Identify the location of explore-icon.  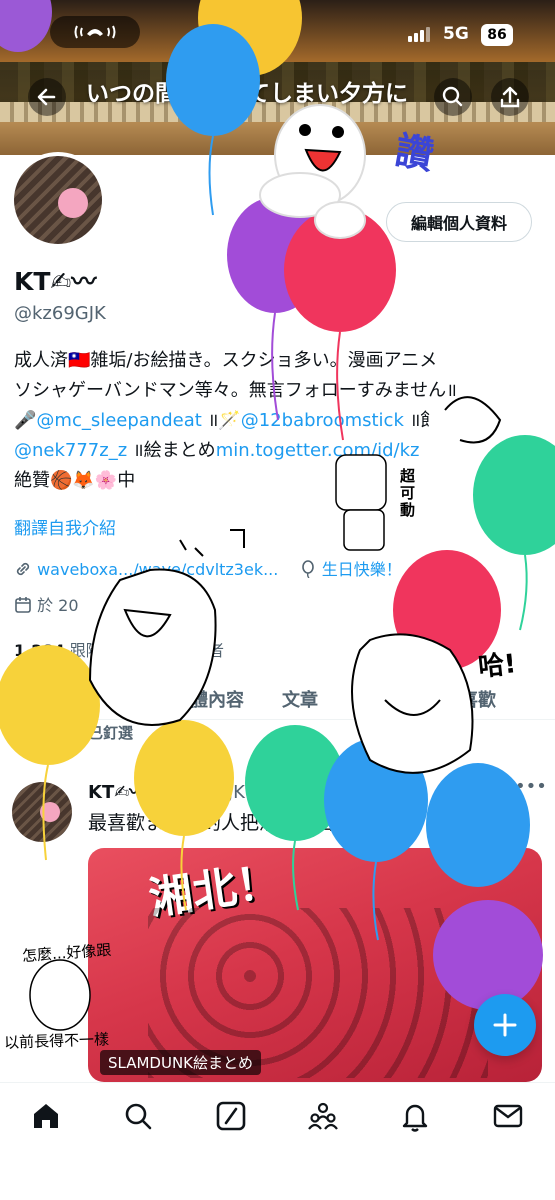
(138, 1116).